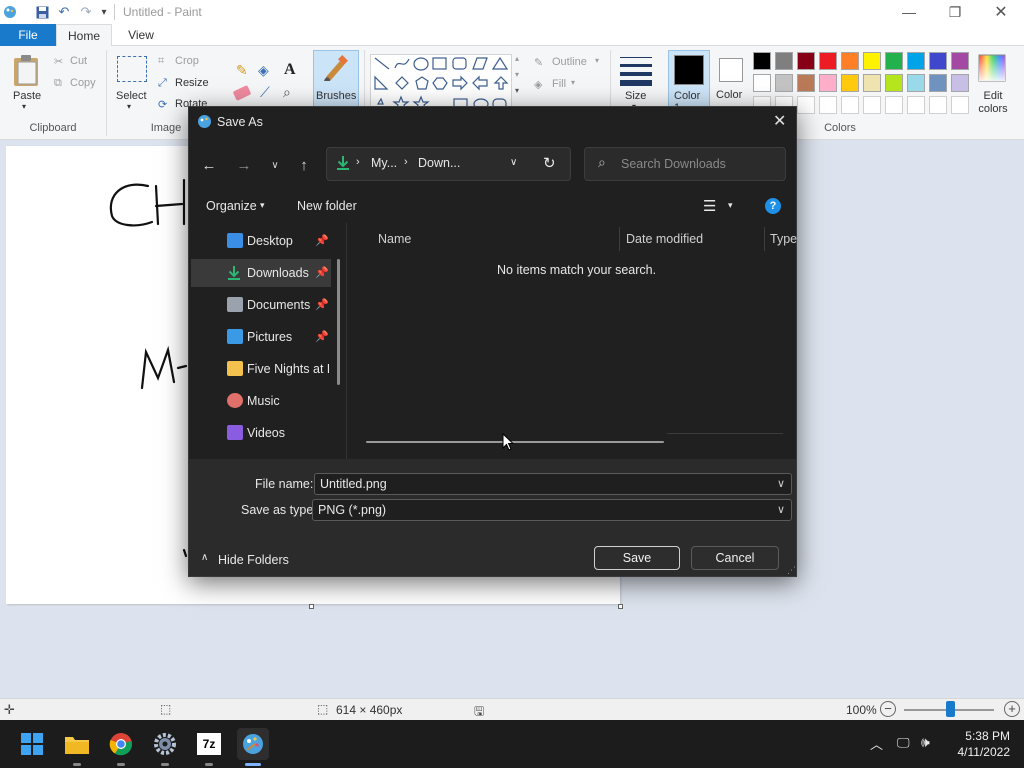 The height and width of the screenshot is (768, 1024). What do you see at coordinates (637, 558) in the screenshot?
I see `save-button: Save` at bounding box center [637, 558].